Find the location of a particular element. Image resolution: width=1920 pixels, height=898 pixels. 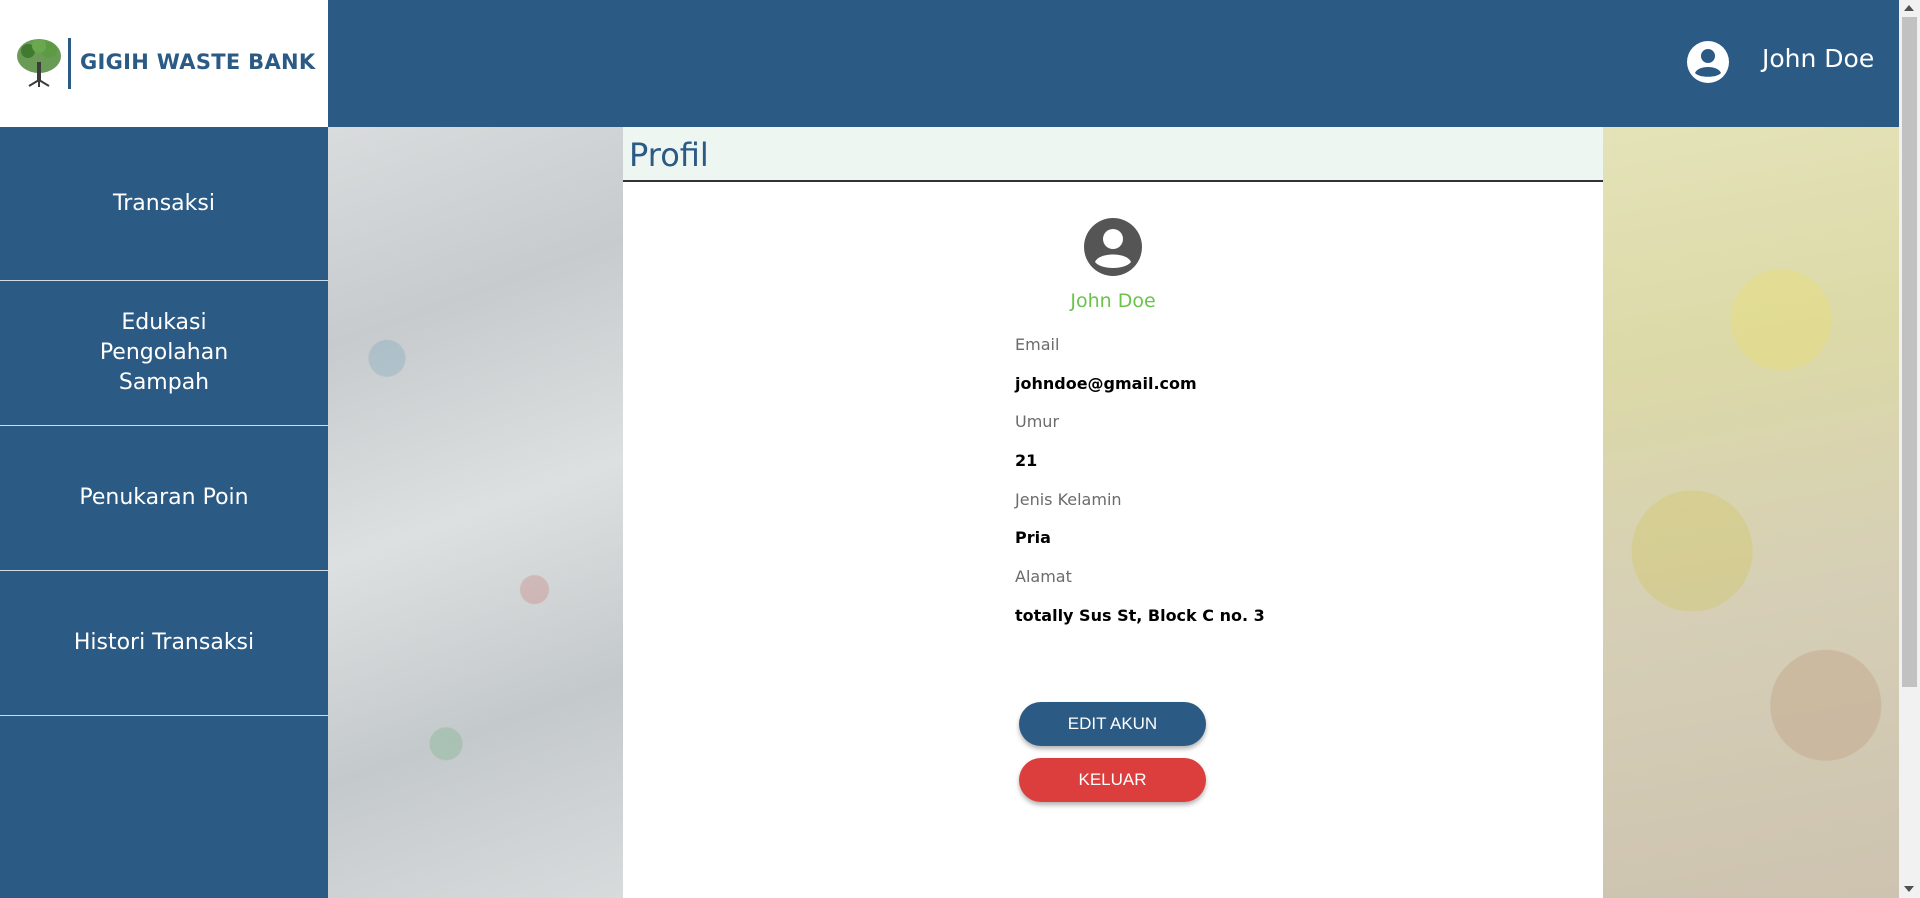

scroll-up-icon is located at coordinates (1909, 8).